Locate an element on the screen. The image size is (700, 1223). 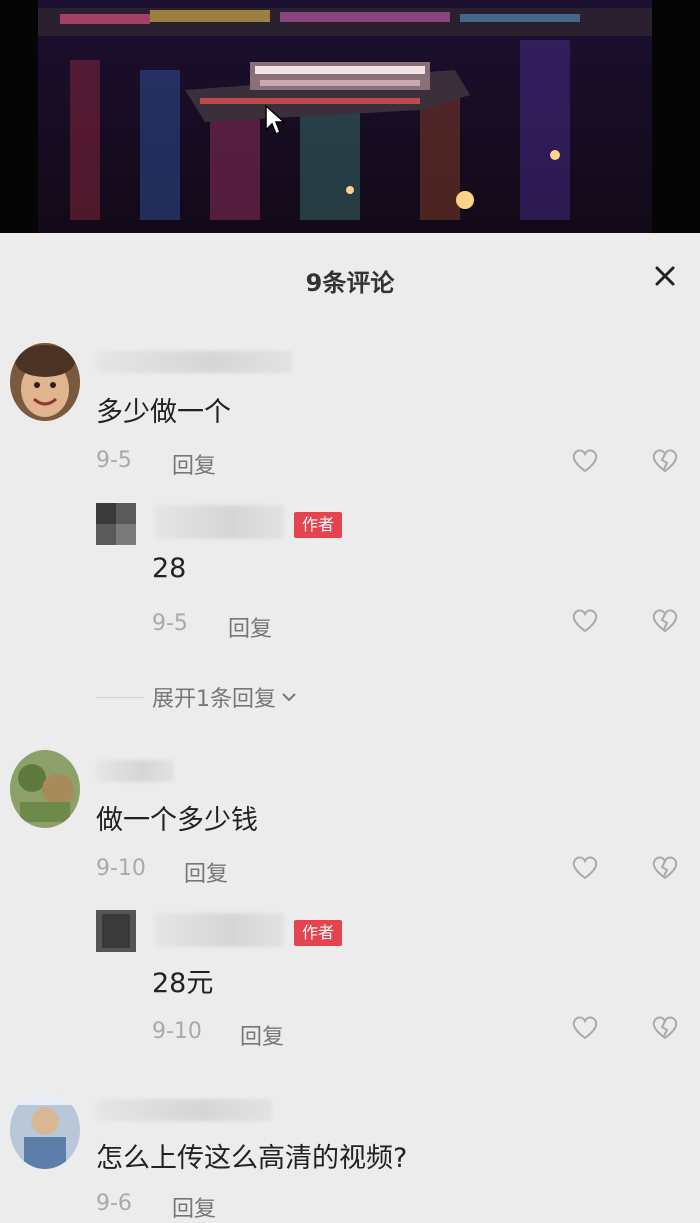
reply-text: 28 is located at coordinates (169, 568).